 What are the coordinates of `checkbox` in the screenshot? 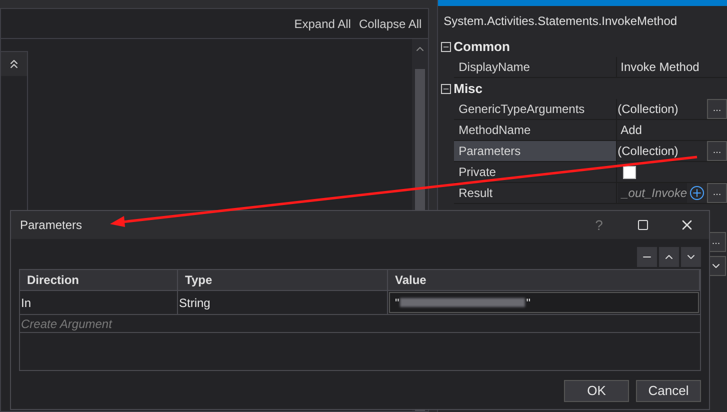 It's located at (629, 172).